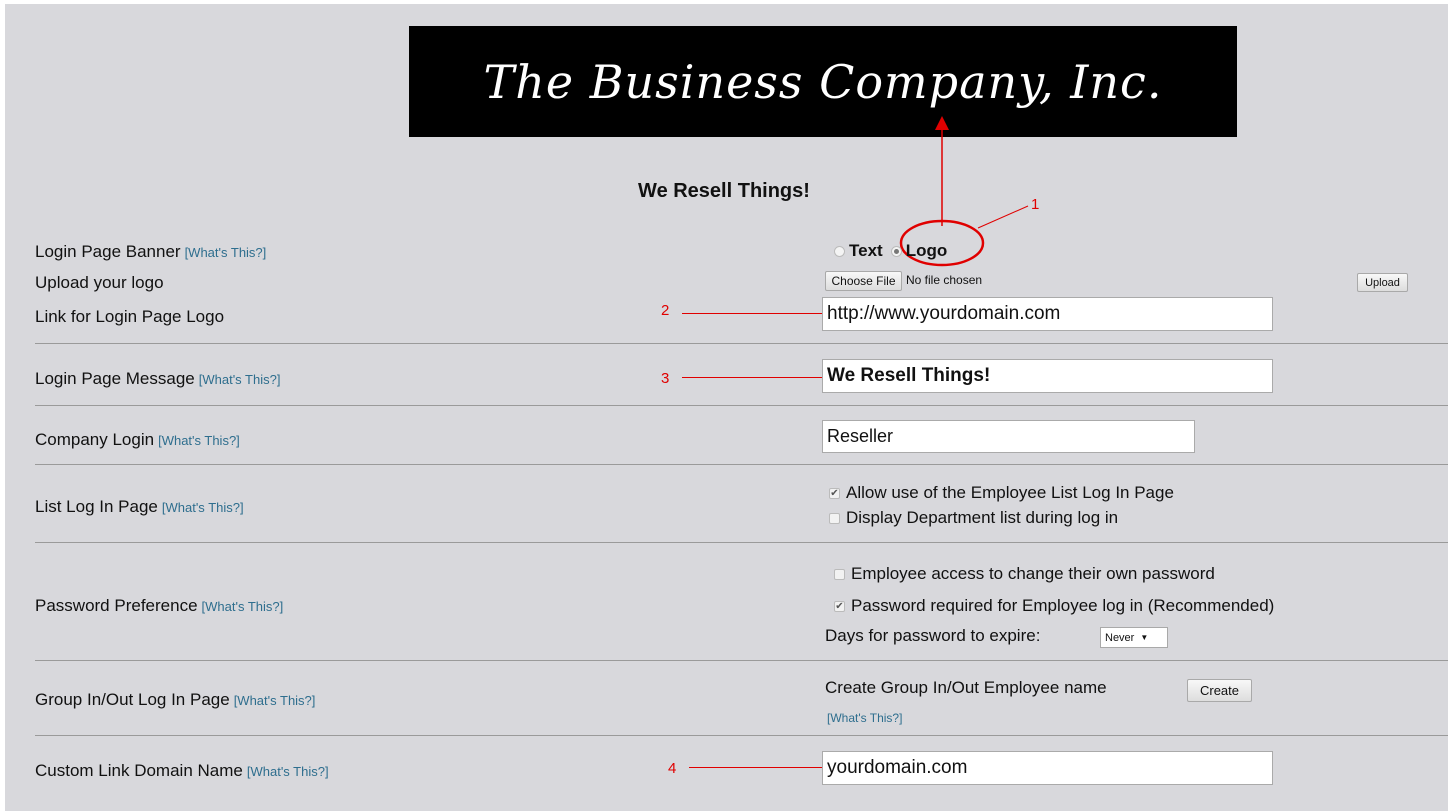 This screenshot has width=1448, height=811. I want to click on login-banner-row: Login Page Banner [What's This?], so click(150, 252).